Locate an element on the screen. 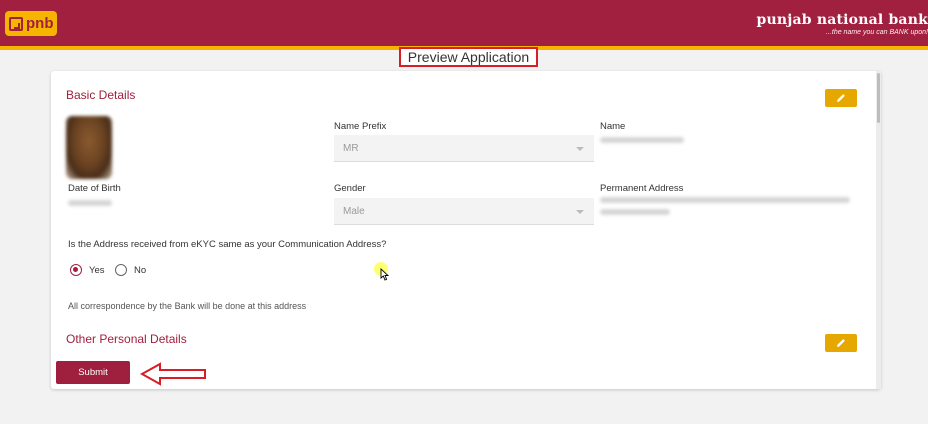  pnb-logo: pnb is located at coordinates (31, 23).